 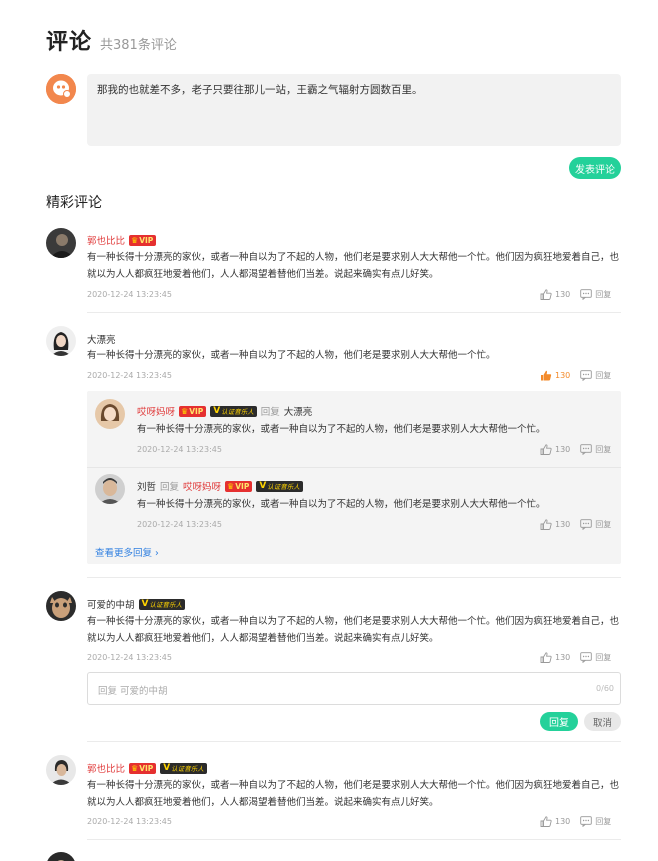 What do you see at coordinates (127, 552) in the screenshot?
I see `view-more-replies-link: 查看更多回复 ›` at bounding box center [127, 552].